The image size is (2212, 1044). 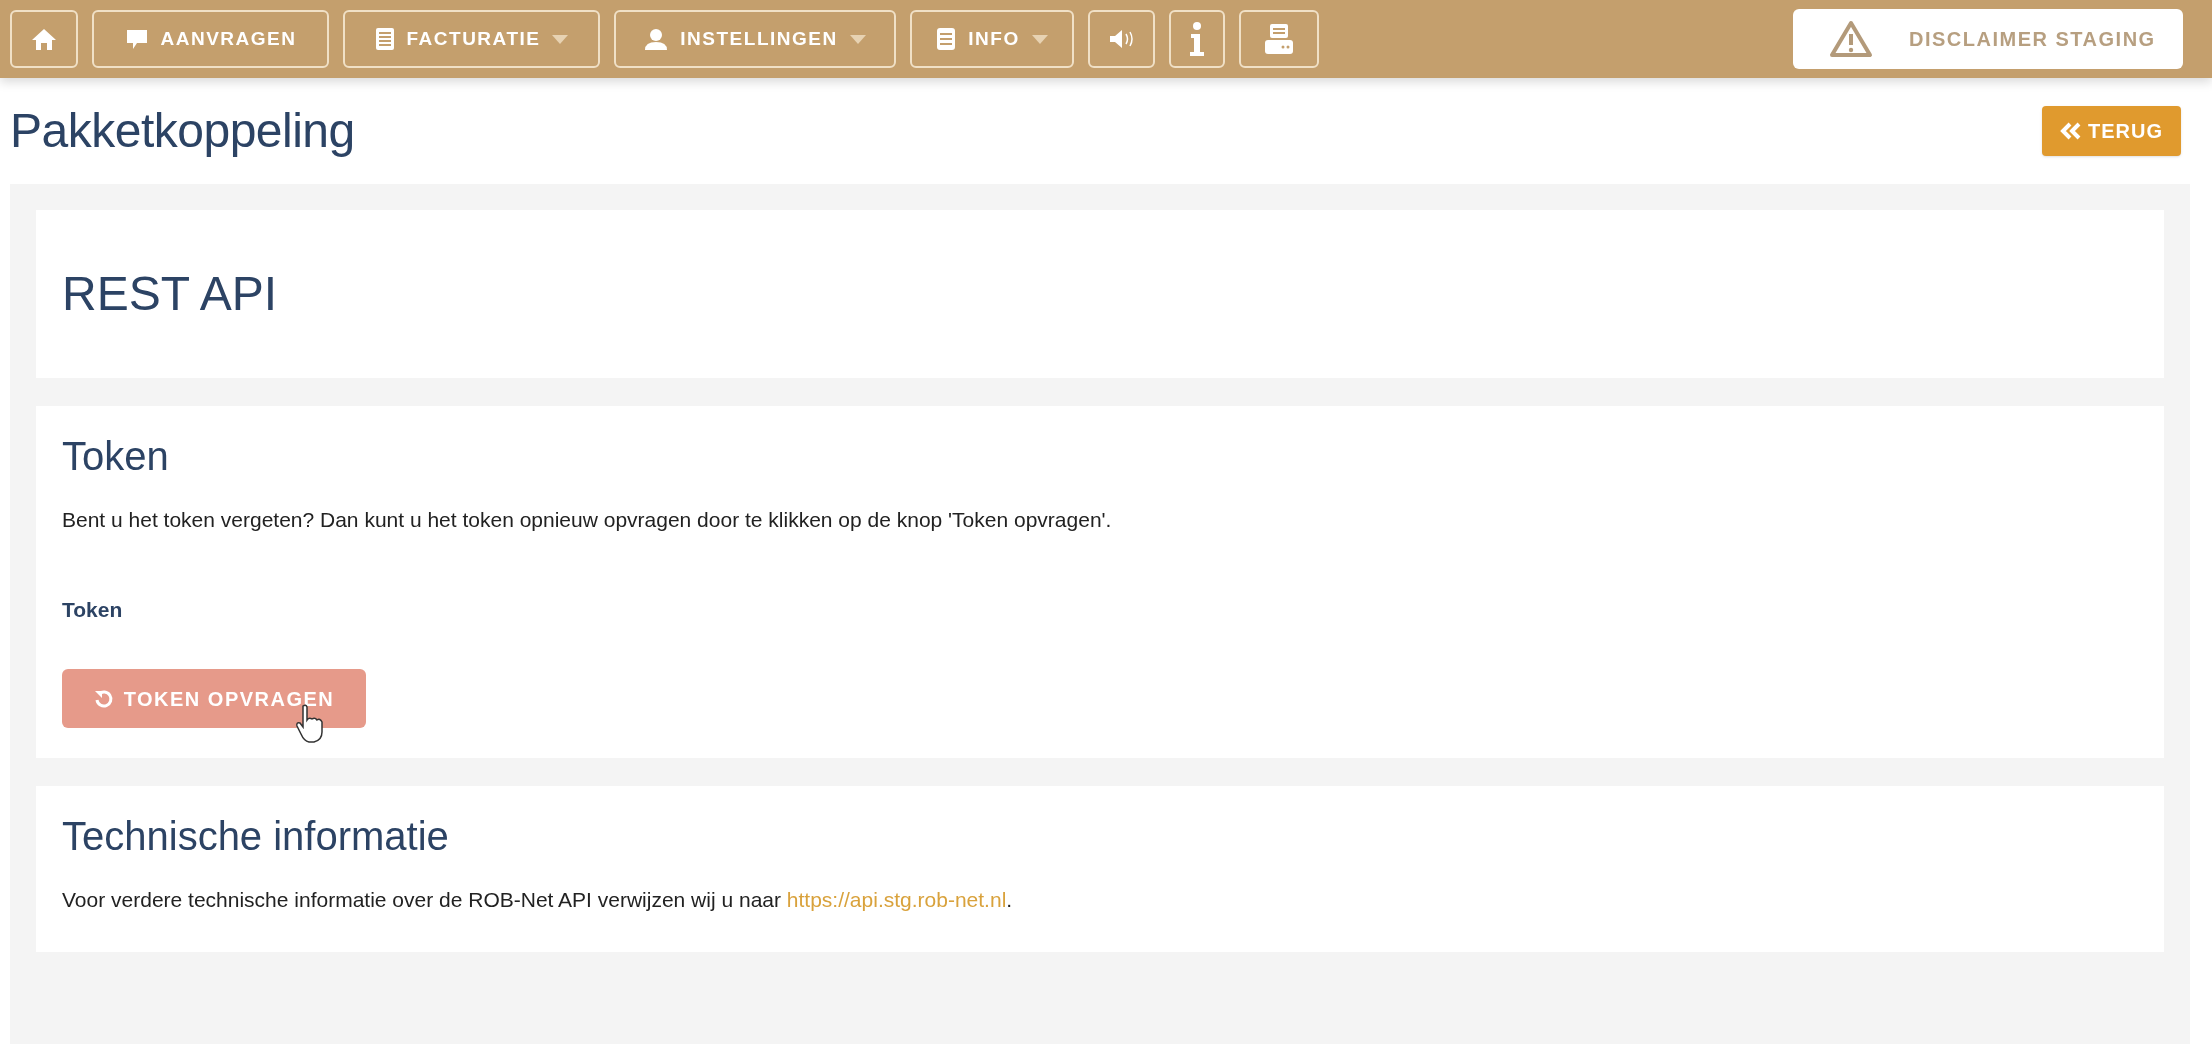 What do you see at coordinates (384, 39) in the screenshot?
I see `document-icon` at bounding box center [384, 39].